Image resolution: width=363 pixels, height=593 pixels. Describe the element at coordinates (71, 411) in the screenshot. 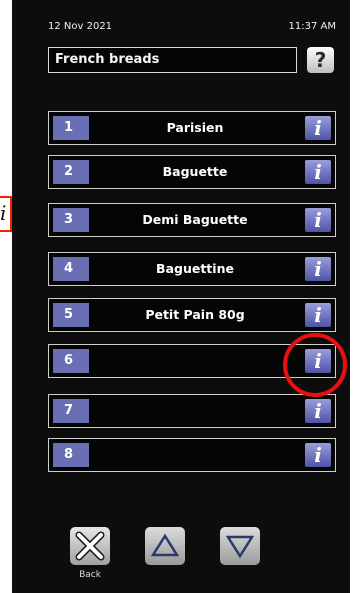

I see `program-number: 7` at that location.